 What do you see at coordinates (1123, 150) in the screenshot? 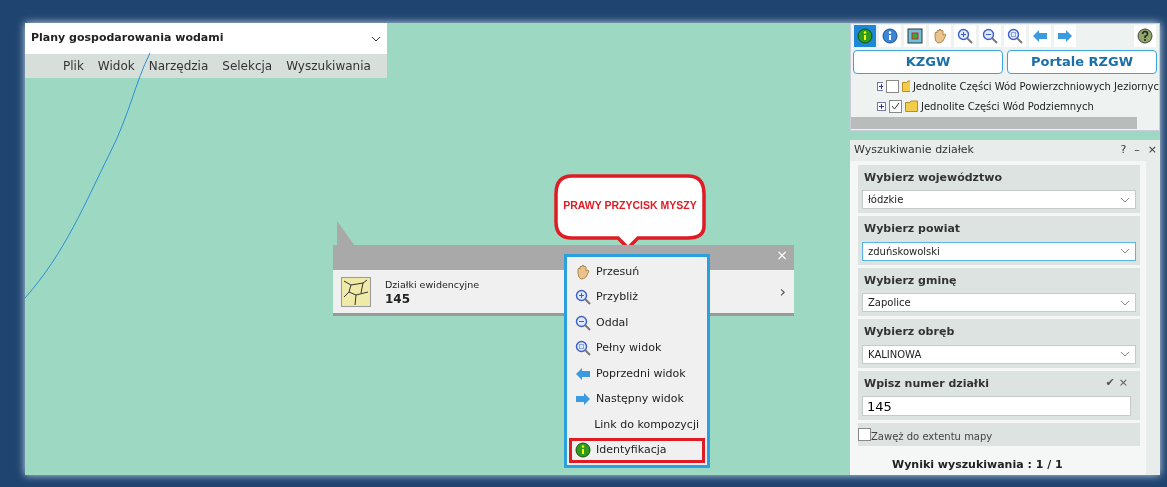
I see `help-button: ?` at bounding box center [1123, 150].